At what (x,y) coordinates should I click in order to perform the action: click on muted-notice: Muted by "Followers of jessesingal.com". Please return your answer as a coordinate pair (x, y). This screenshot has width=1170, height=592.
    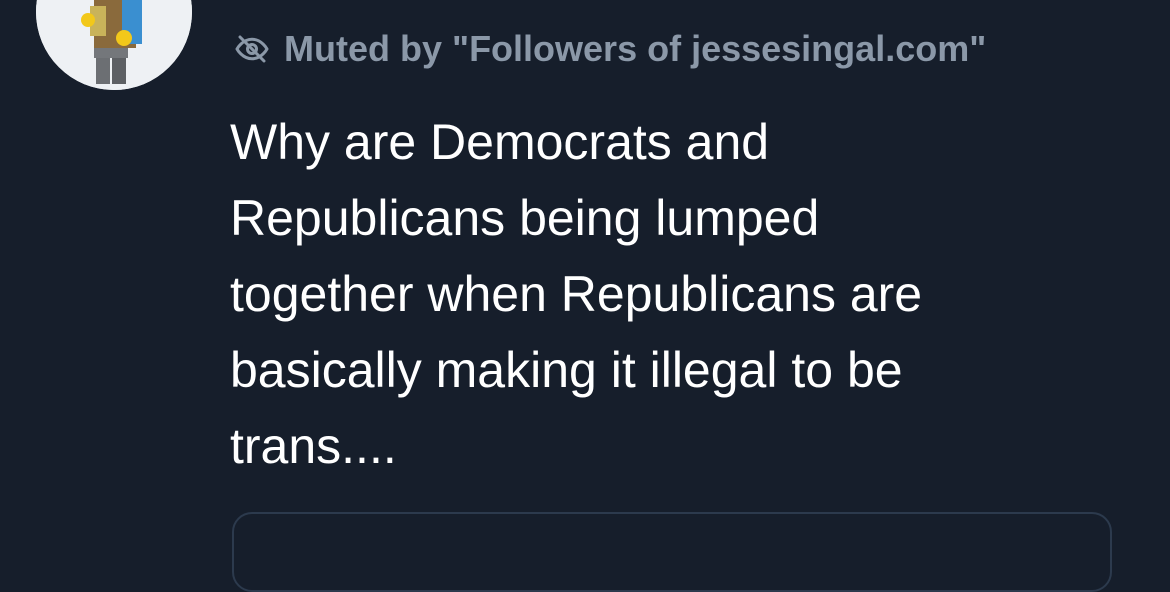
    Looking at the image, I should click on (609, 49).